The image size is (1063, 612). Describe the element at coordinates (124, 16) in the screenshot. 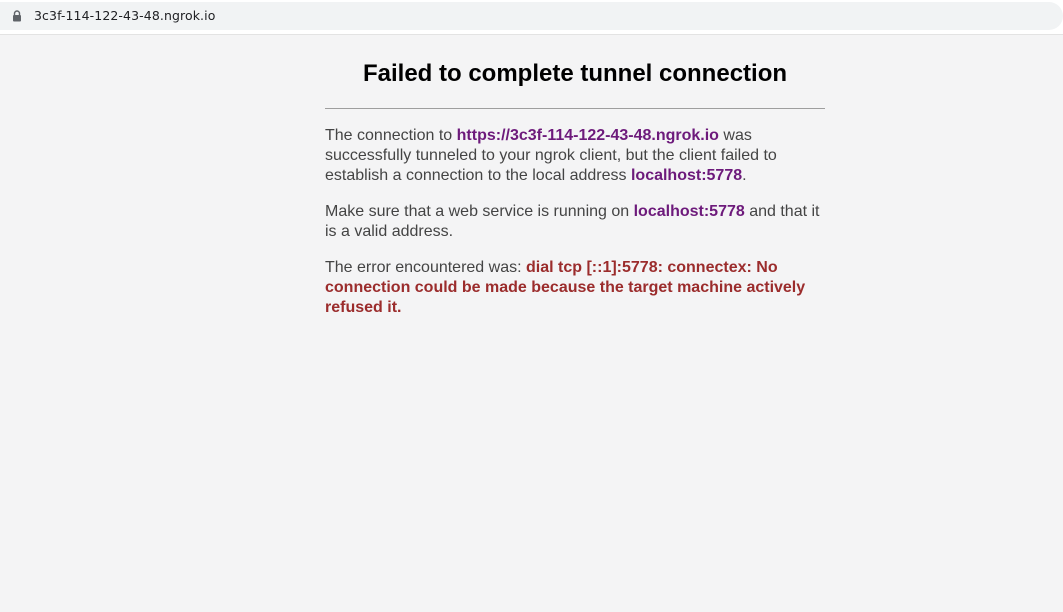

I see `url-text: 3c3f-114-122-43-48.ngrok.io` at that location.